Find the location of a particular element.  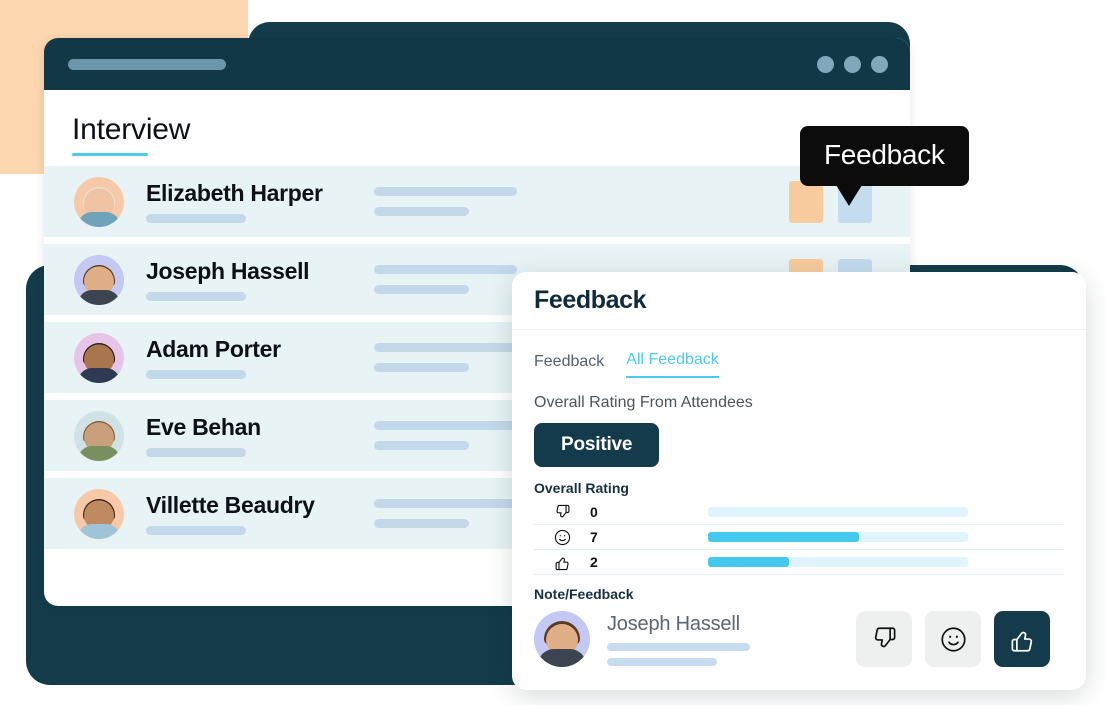

tab-feedback: Feedback is located at coordinates (569, 365).